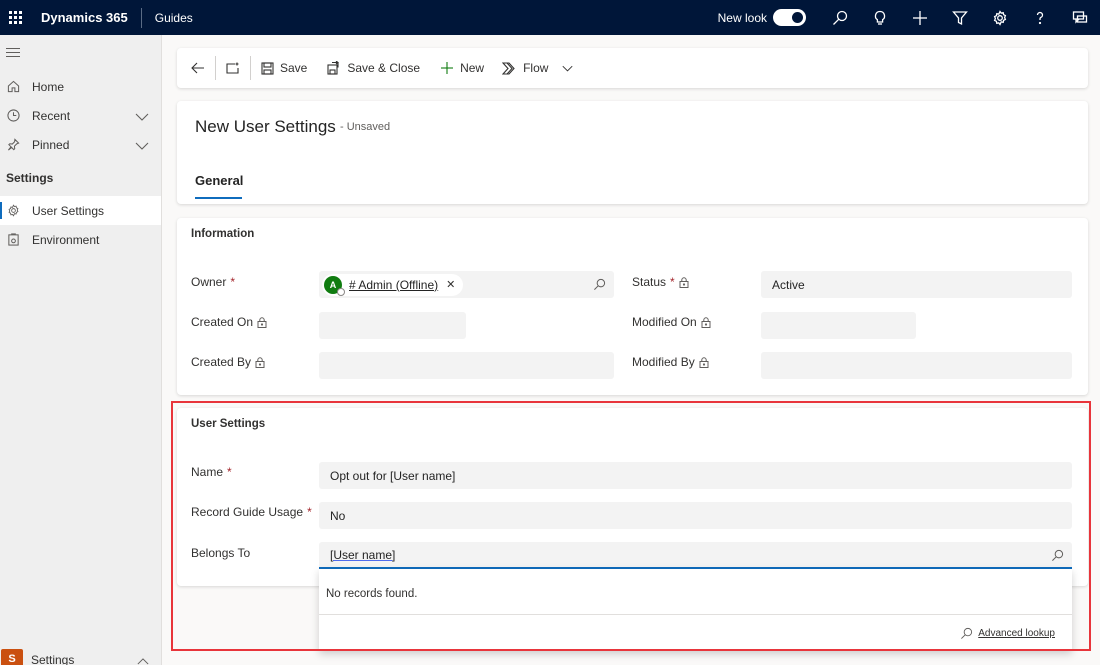 The height and width of the screenshot is (665, 1100). I want to click on status-label: Status *, so click(660, 282).